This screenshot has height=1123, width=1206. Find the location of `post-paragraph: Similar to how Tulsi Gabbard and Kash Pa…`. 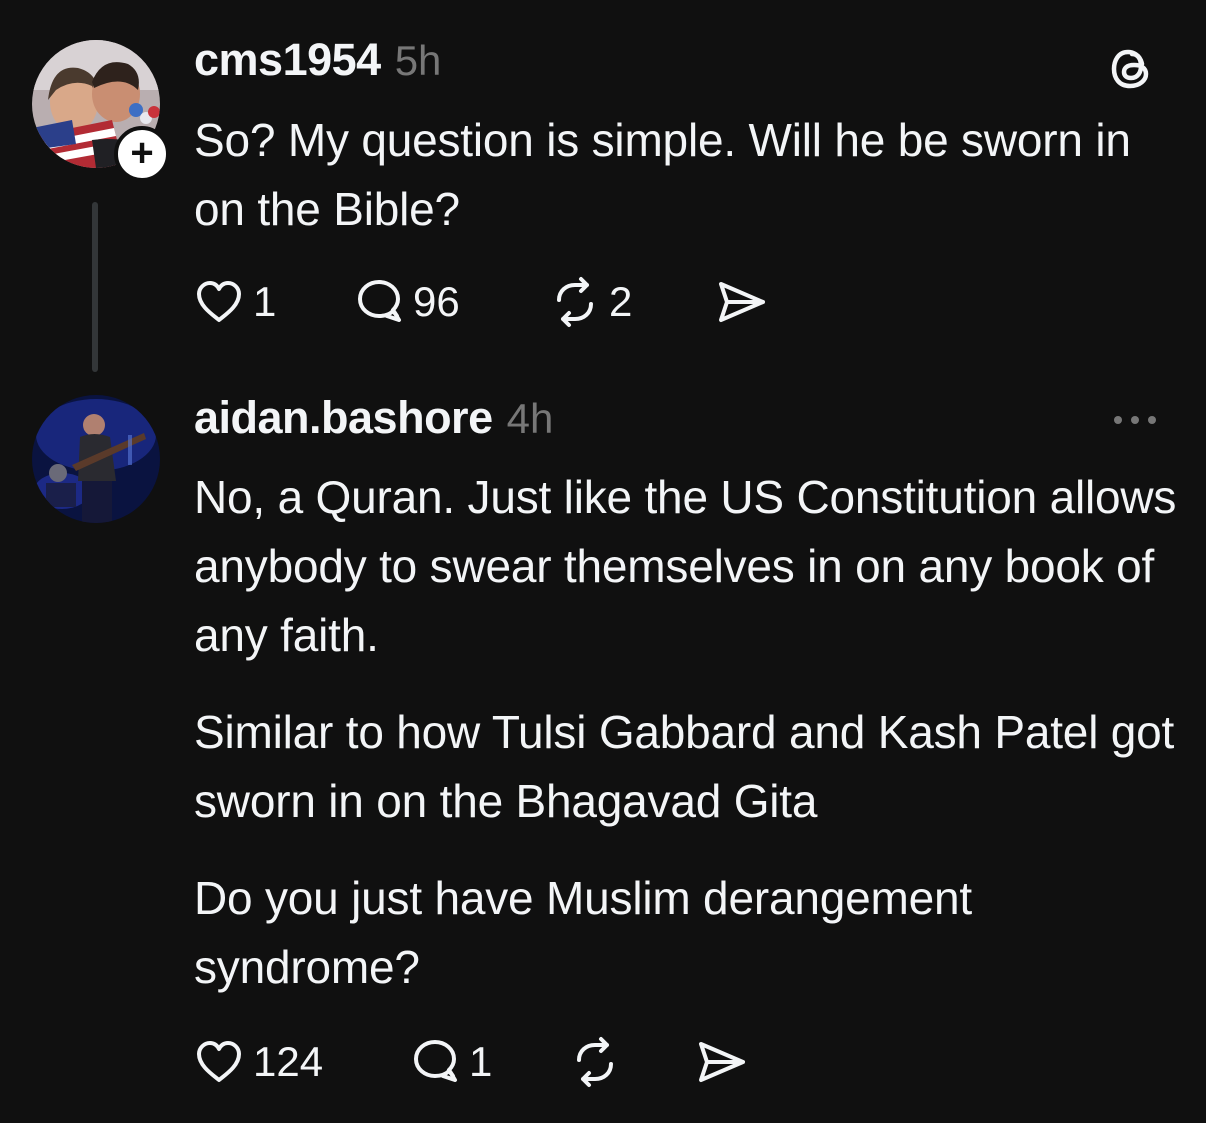

post-paragraph: Similar to how Tulsi Gabbard and Kash Pa… is located at coordinates (684, 766).